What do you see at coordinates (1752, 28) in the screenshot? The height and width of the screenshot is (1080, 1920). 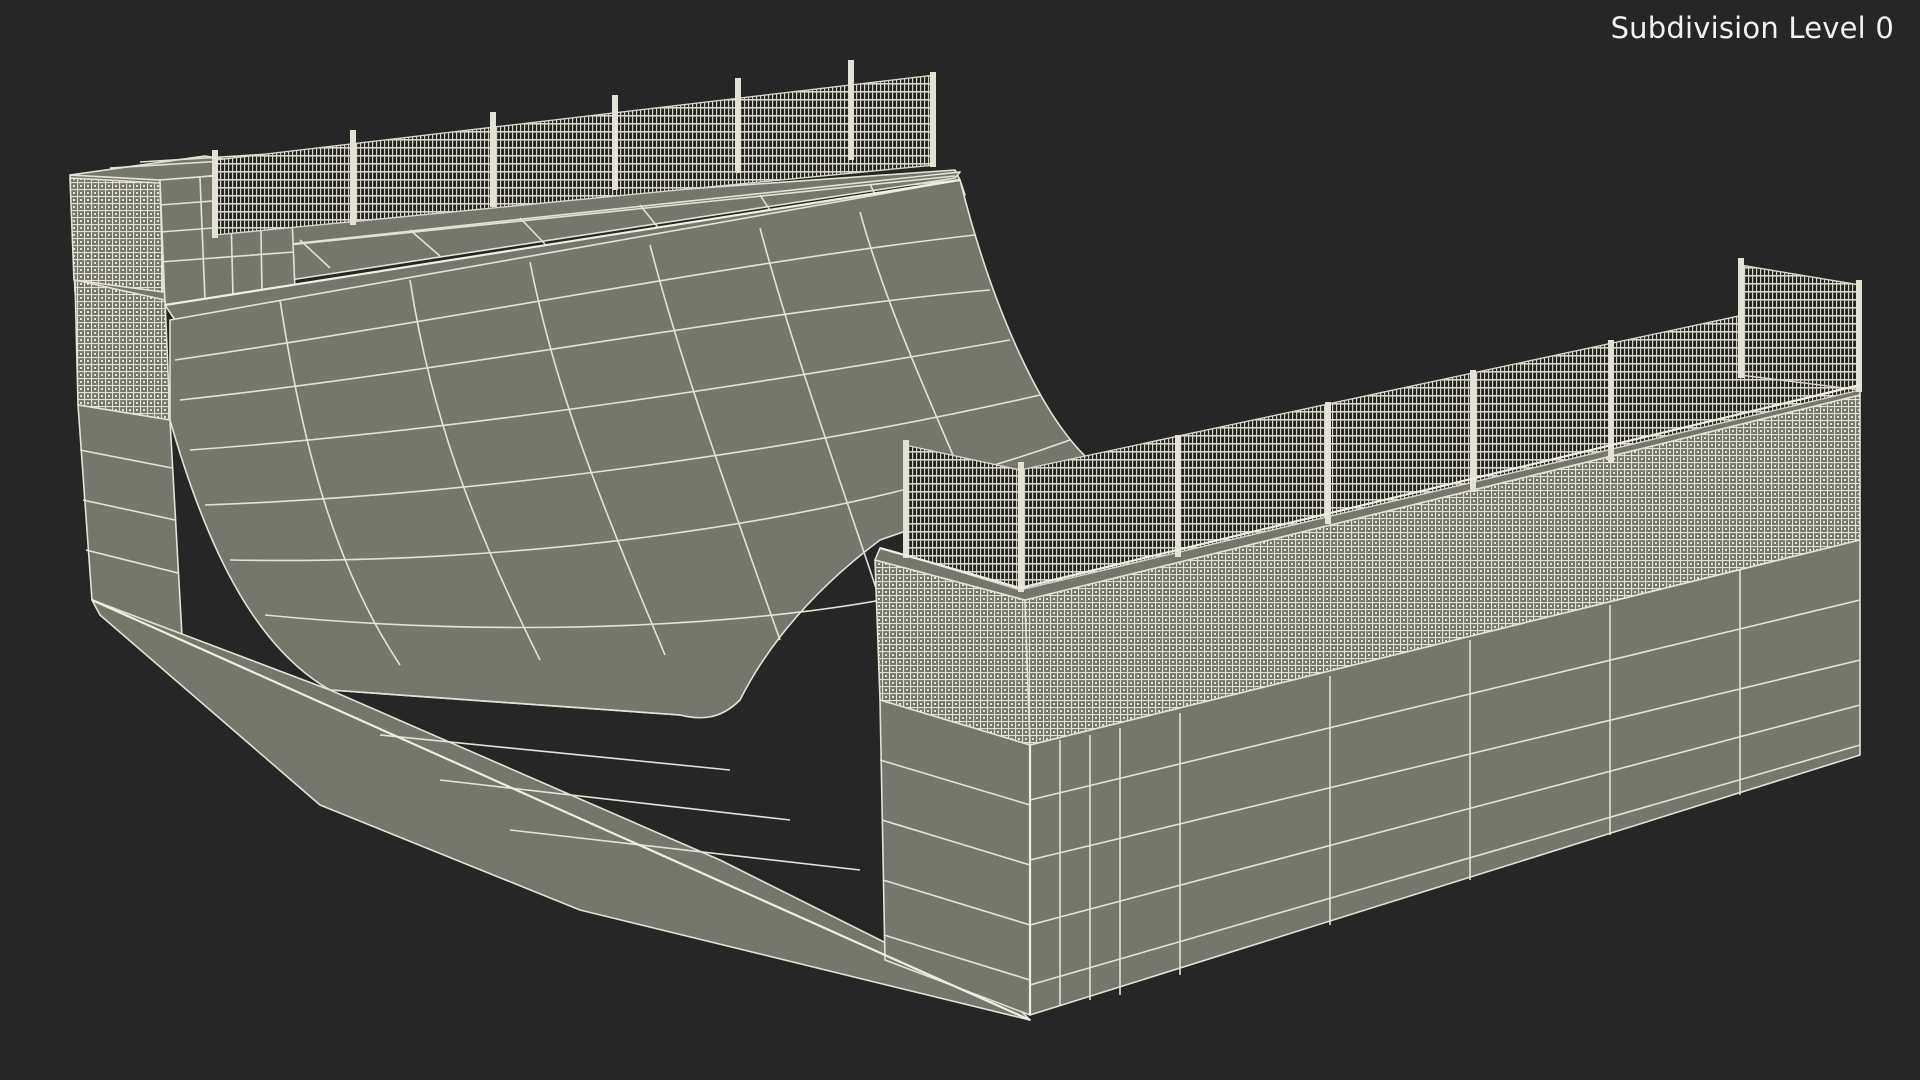 I see `subdivision-level-label: Subdivision Level 0` at bounding box center [1752, 28].